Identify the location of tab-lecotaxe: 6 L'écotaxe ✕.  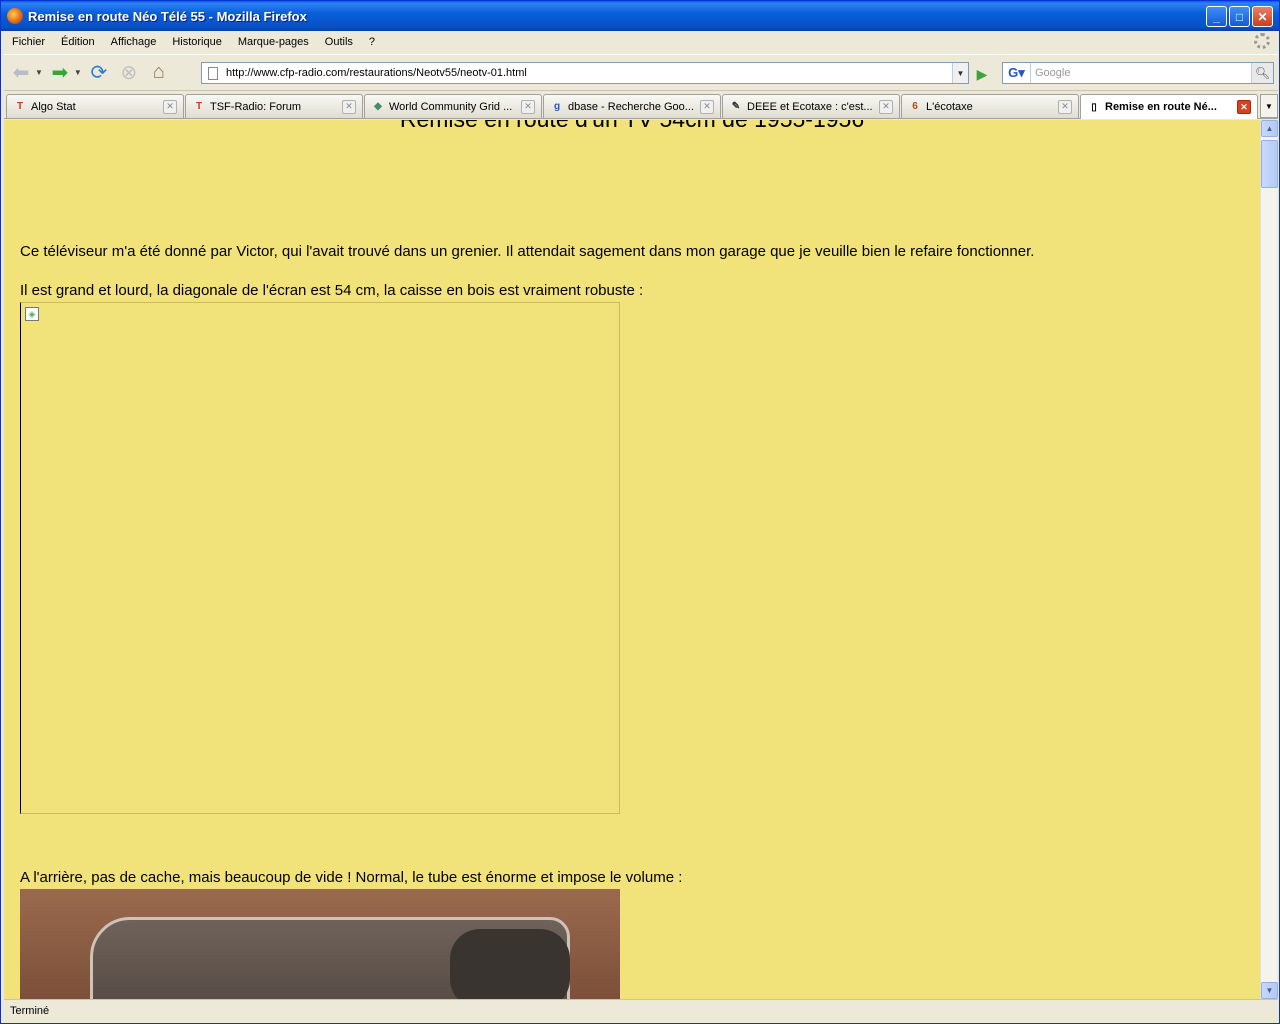
(990, 106).